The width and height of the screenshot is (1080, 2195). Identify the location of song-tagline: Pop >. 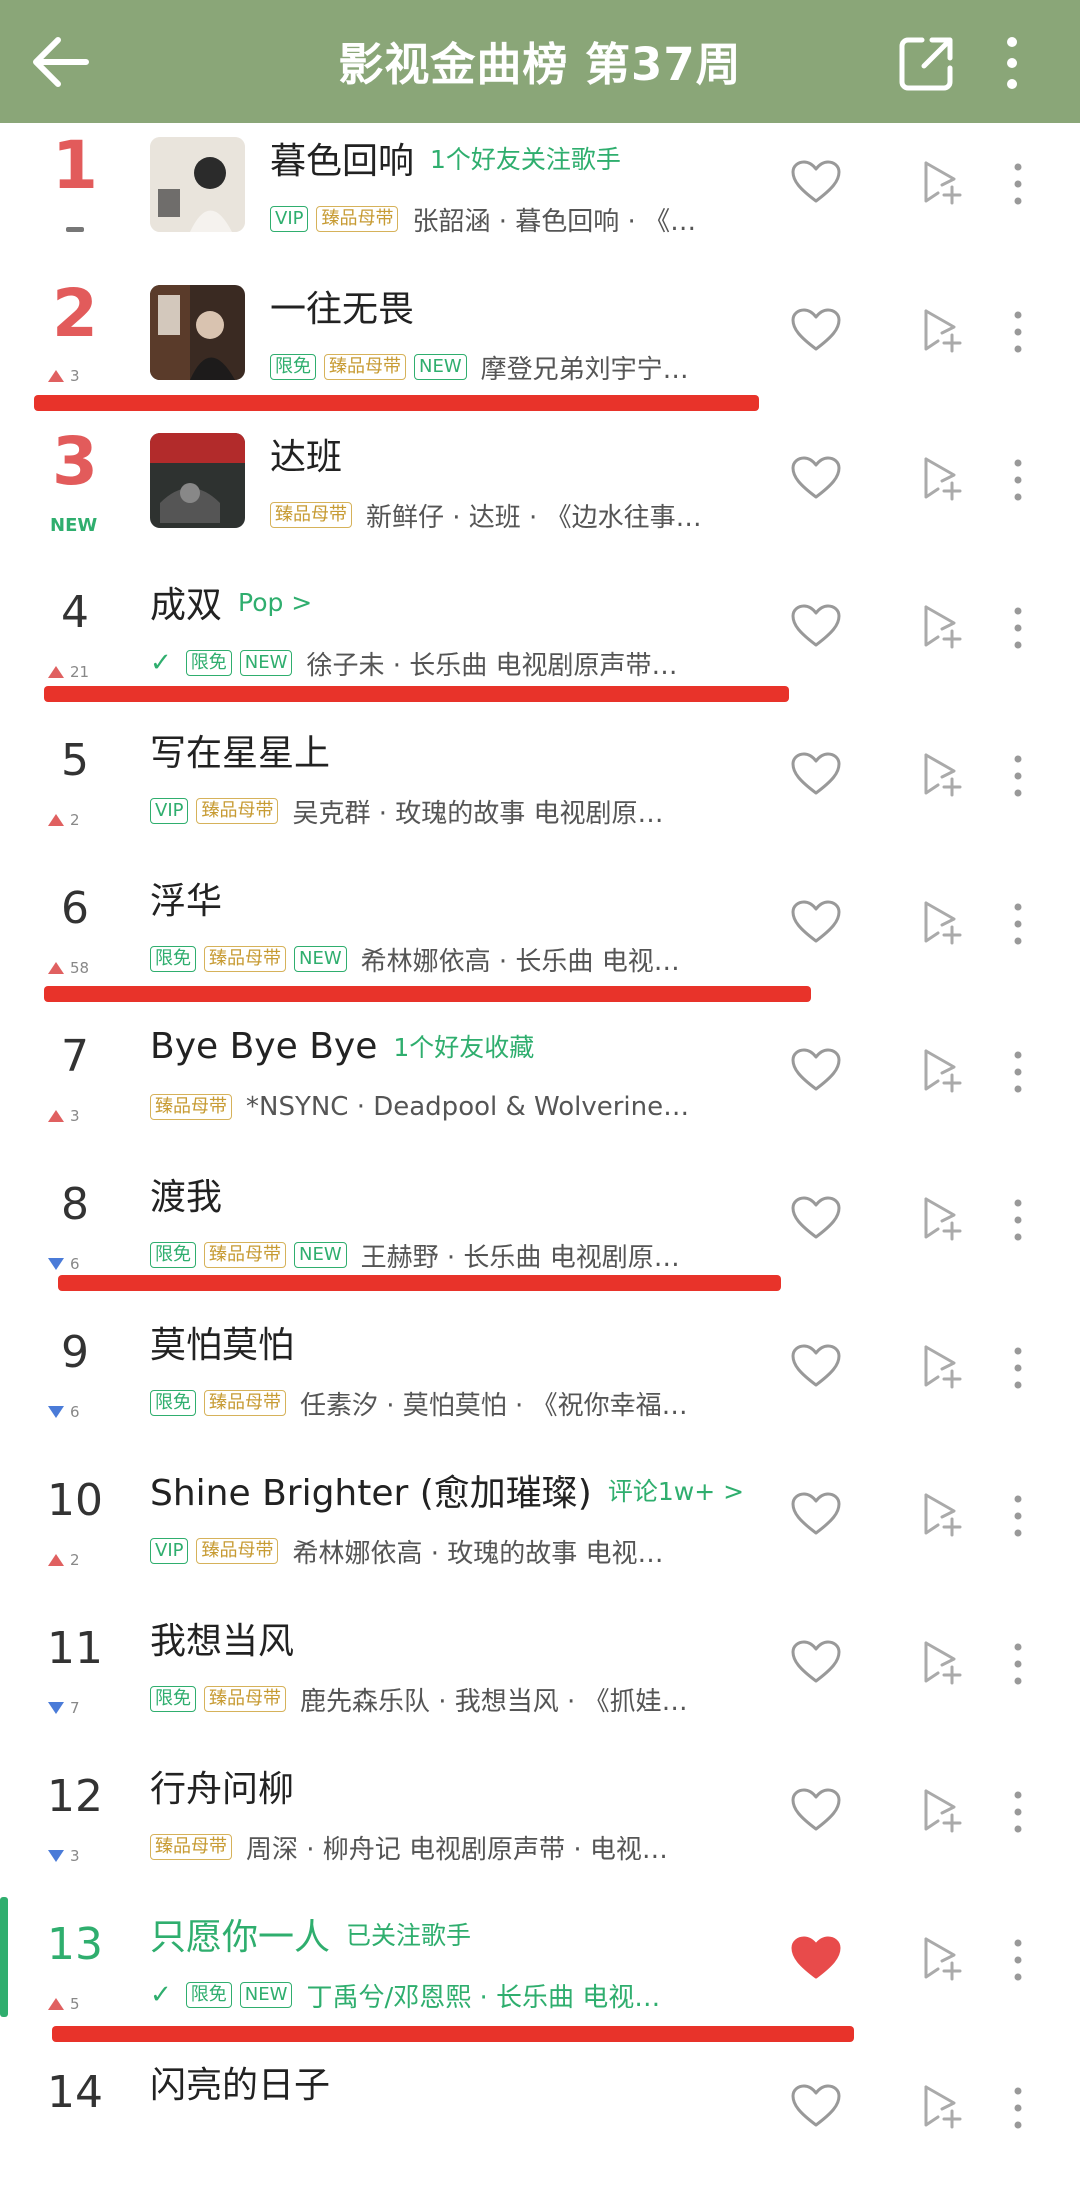
(275, 602).